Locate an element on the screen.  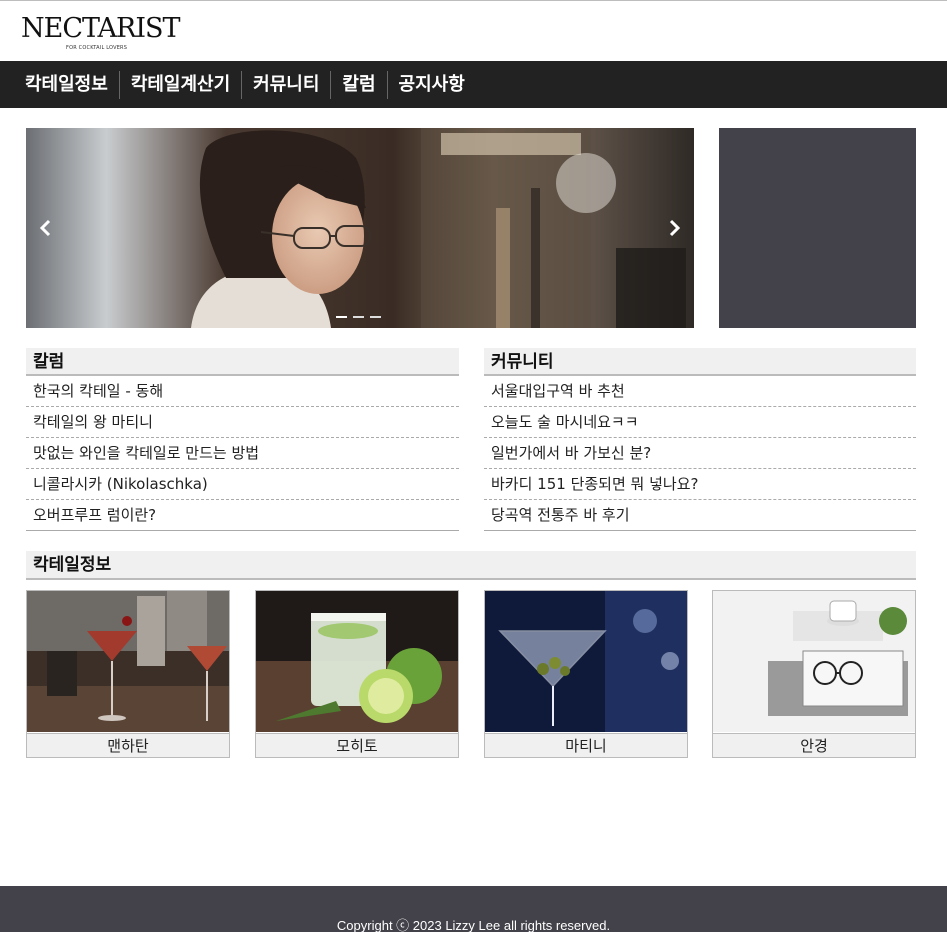
slider-next-button is located at coordinates (674, 228).